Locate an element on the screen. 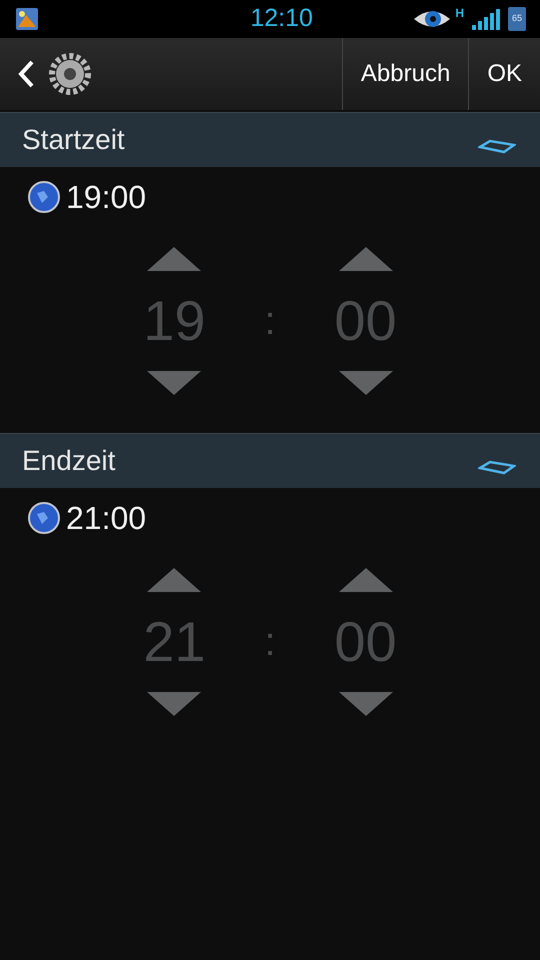 This screenshot has height=960, width=540. gallery-icon is located at coordinates (27, 19).